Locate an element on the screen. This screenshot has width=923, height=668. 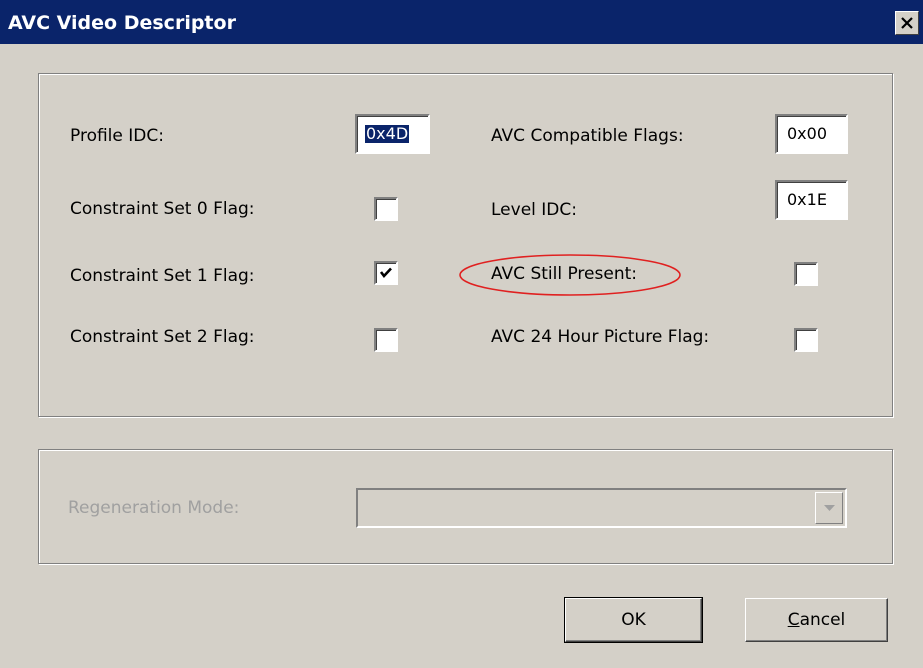
regeneration-mode-select is located at coordinates (601, 508).